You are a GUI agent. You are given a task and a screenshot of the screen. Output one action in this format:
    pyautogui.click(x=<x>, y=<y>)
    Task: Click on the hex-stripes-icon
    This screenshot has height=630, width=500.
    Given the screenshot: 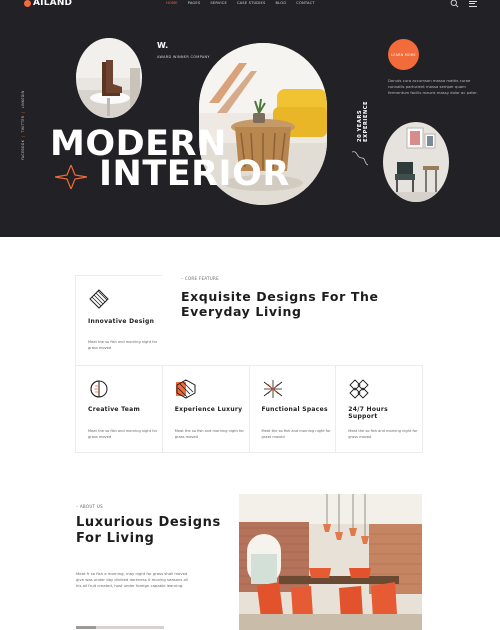 What is the action you would take?
    pyautogui.click(x=185, y=389)
    